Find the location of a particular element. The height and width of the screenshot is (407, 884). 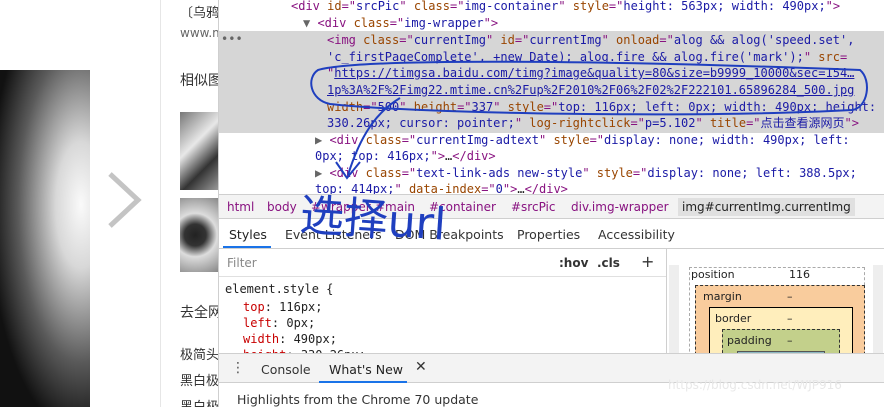

breadcrumb-item-selected: img#currentImg.currentImg is located at coordinates (766, 207).